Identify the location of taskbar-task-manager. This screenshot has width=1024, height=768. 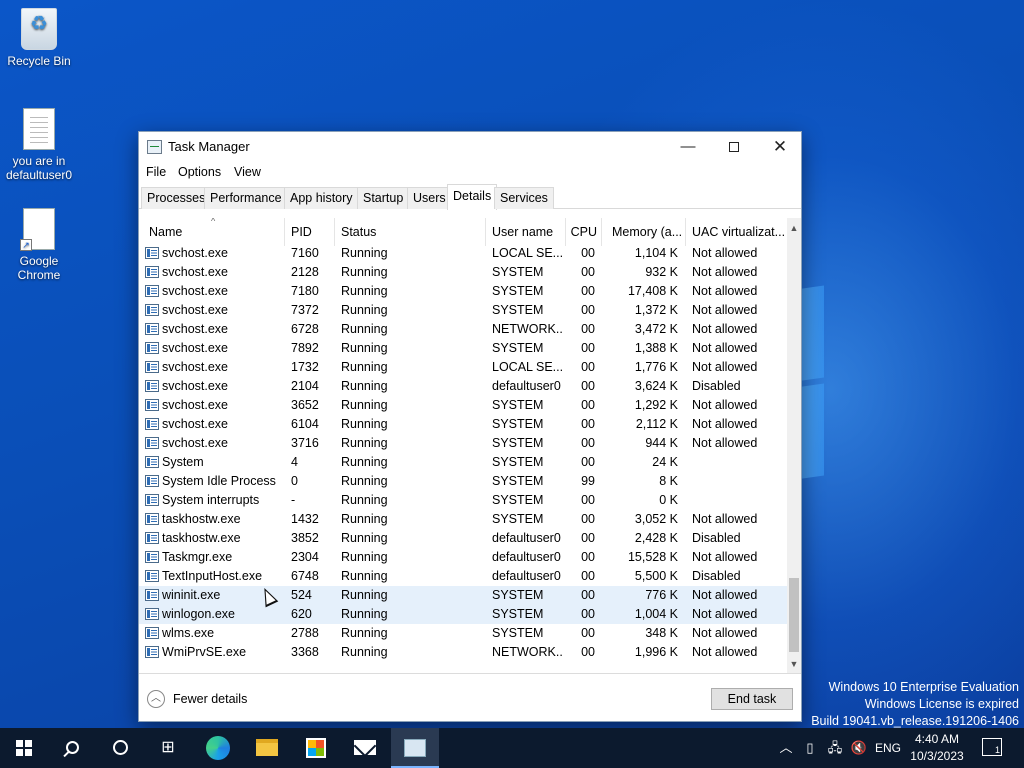
(415, 748).